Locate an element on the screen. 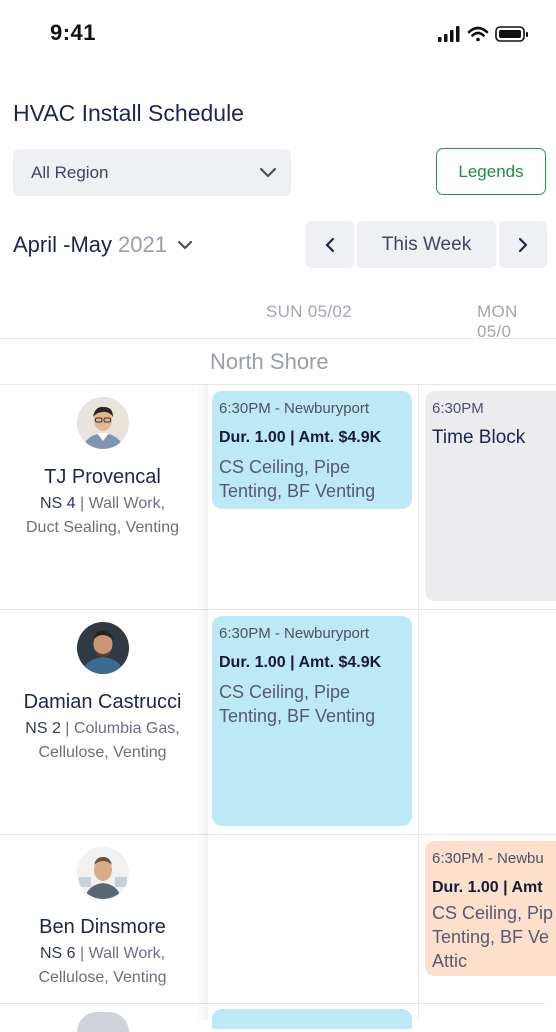 The height and width of the screenshot is (1032, 556). event-services: CS Ceiling, Pip Tenting, BF Ve Attic is located at coordinates (493, 937).